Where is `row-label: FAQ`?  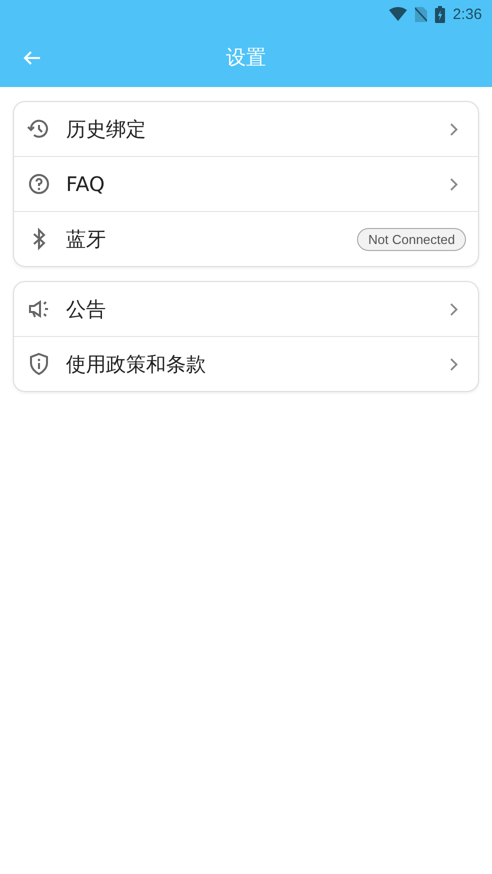 row-label: FAQ is located at coordinates (86, 184).